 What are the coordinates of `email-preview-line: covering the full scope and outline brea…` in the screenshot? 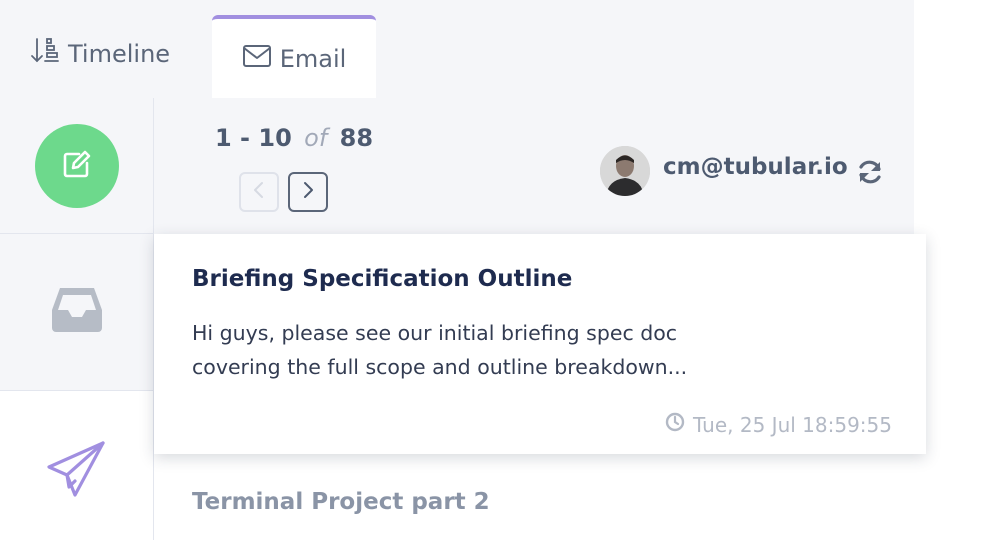 It's located at (440, 367).